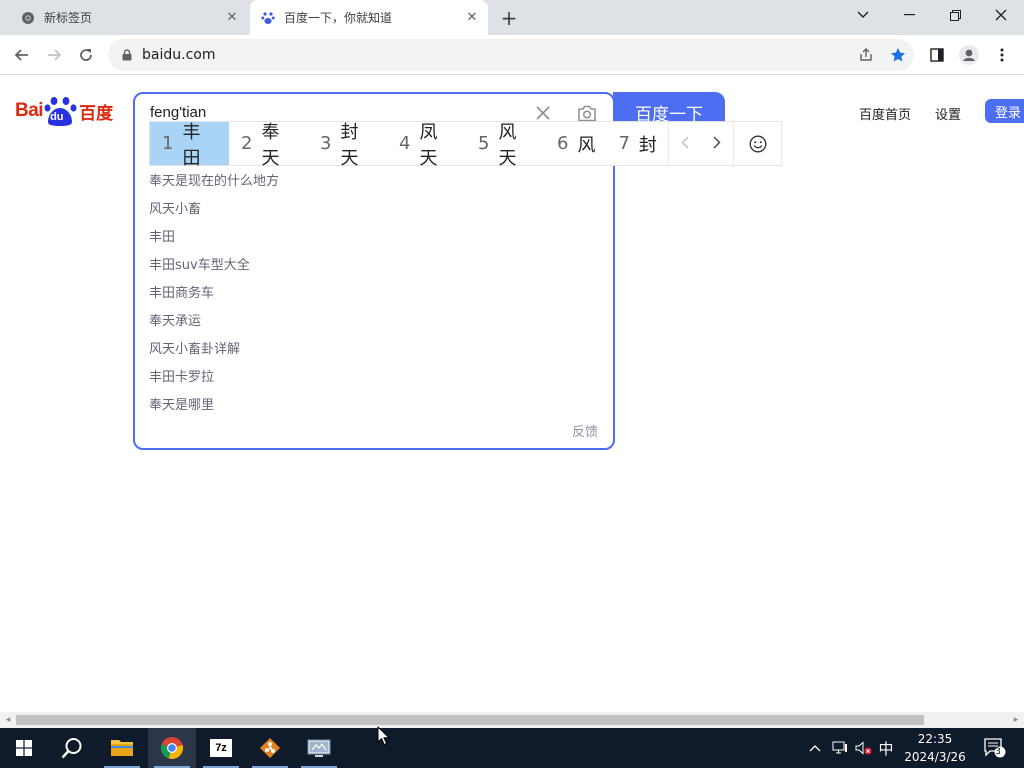  What do you see at coordinates (214, 326) in the screenshot?
I see `suggestion-item: 奉天承运` at bounding box center [214, 326].